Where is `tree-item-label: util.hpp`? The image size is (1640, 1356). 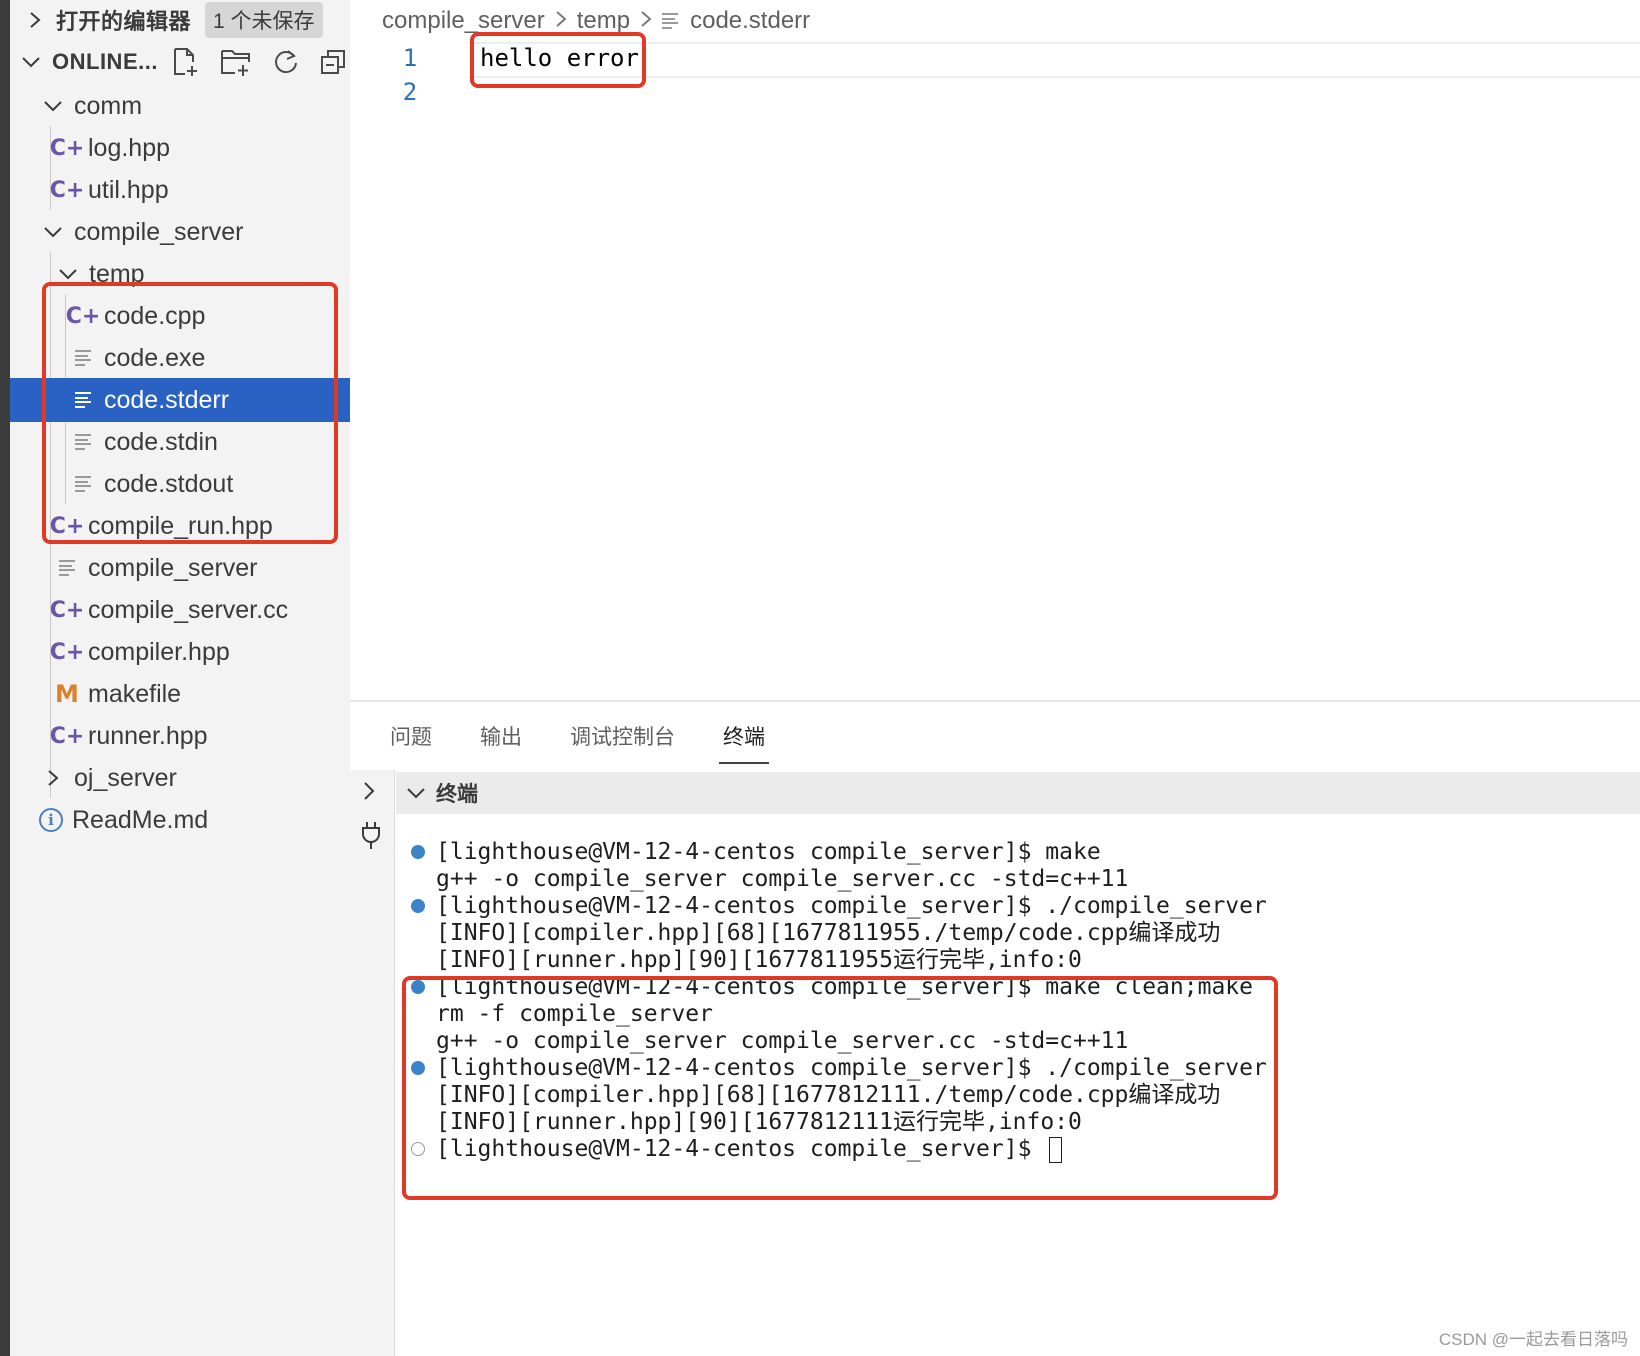 tree-item-label: util.hpp is located at coordinates (128, 189).